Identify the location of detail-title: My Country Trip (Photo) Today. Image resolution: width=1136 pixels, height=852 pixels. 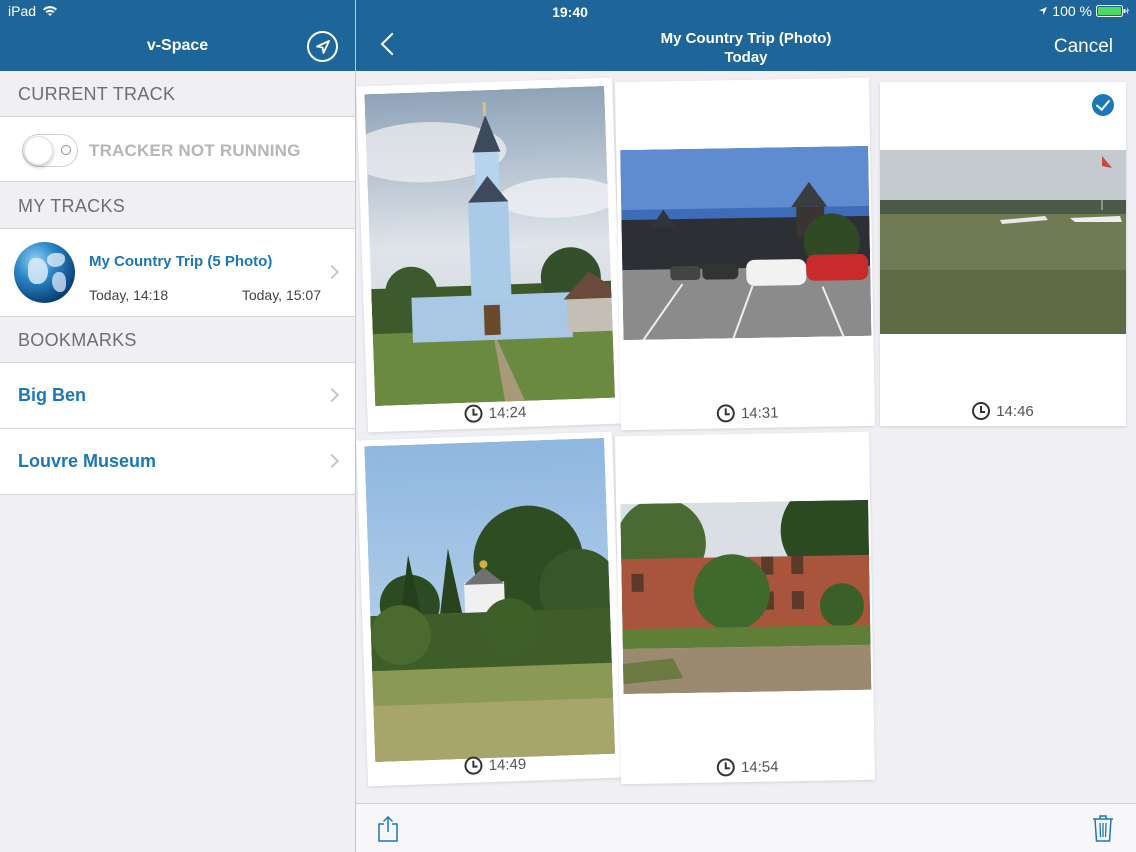
(746, 48).